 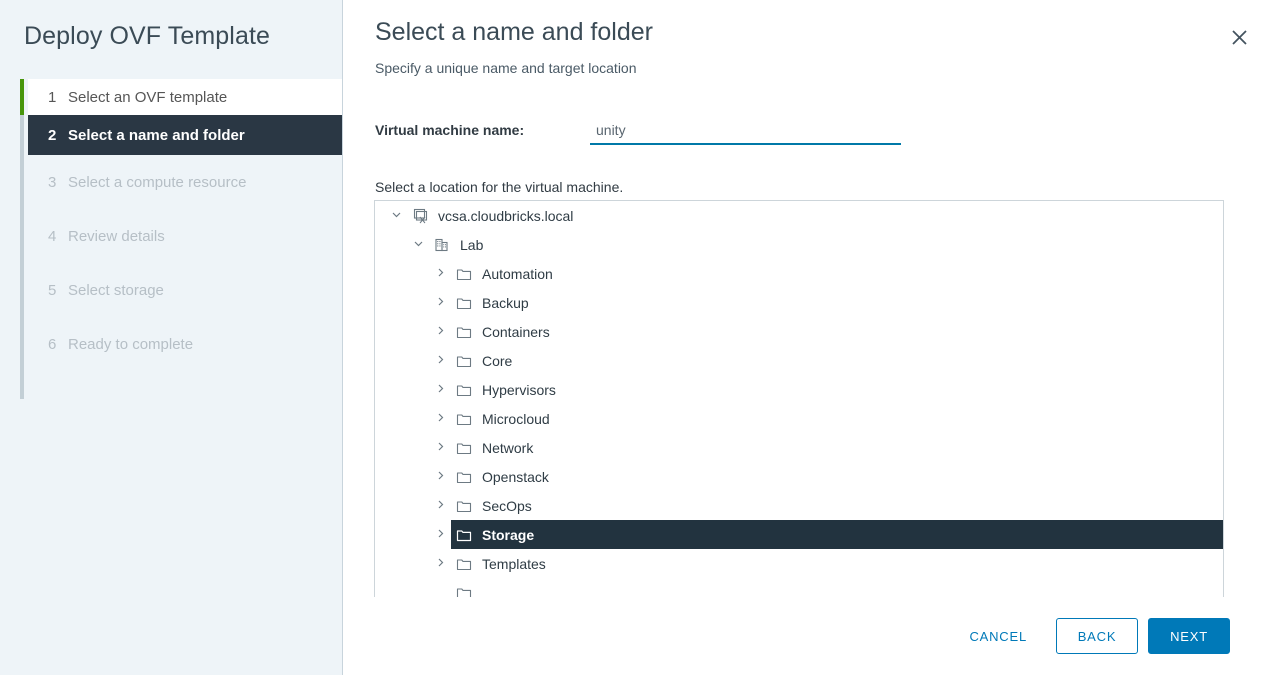 What do you see at coordinates (514, 563) in the screenshot?
I see `tree-row-label: Templates` at bounding box center [514, 563].